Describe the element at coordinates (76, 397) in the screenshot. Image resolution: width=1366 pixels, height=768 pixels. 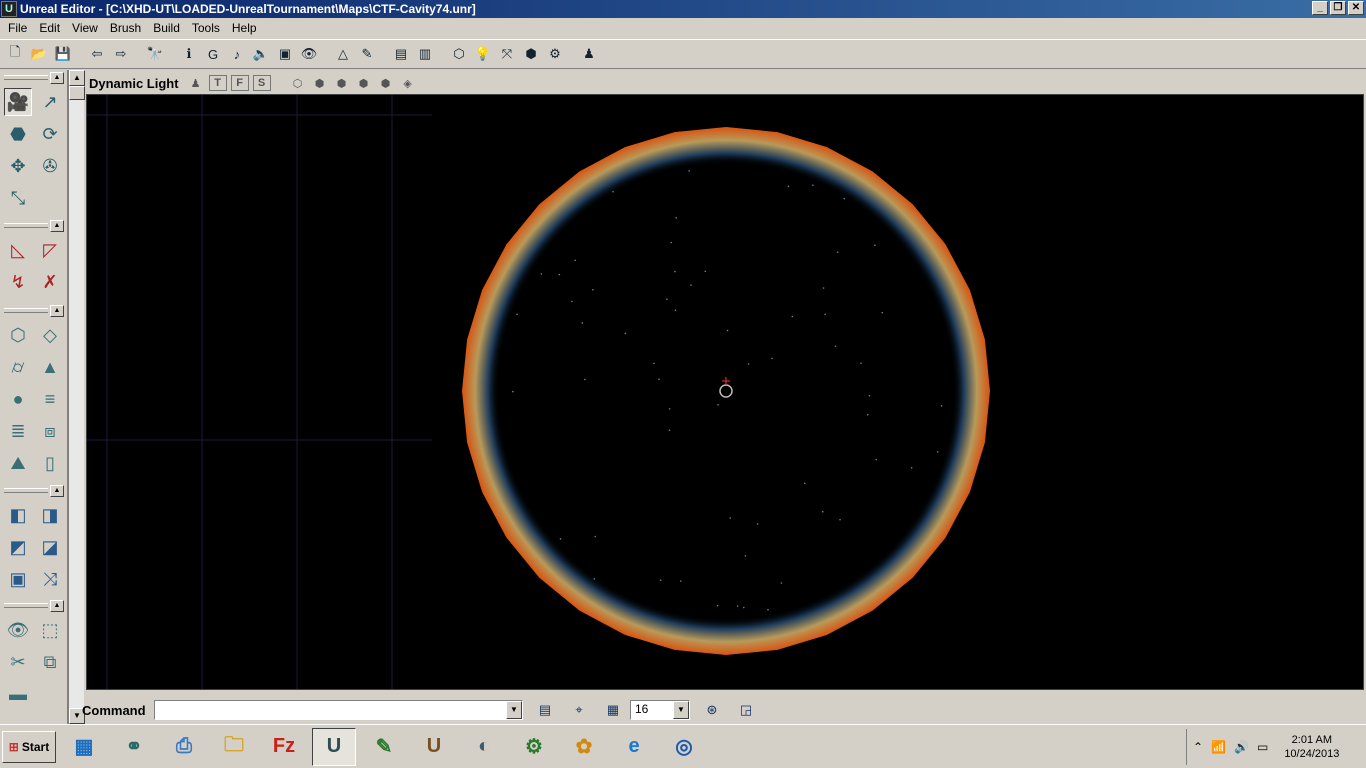
I see `palette-scrollbar: ▲ ▼` at that location.